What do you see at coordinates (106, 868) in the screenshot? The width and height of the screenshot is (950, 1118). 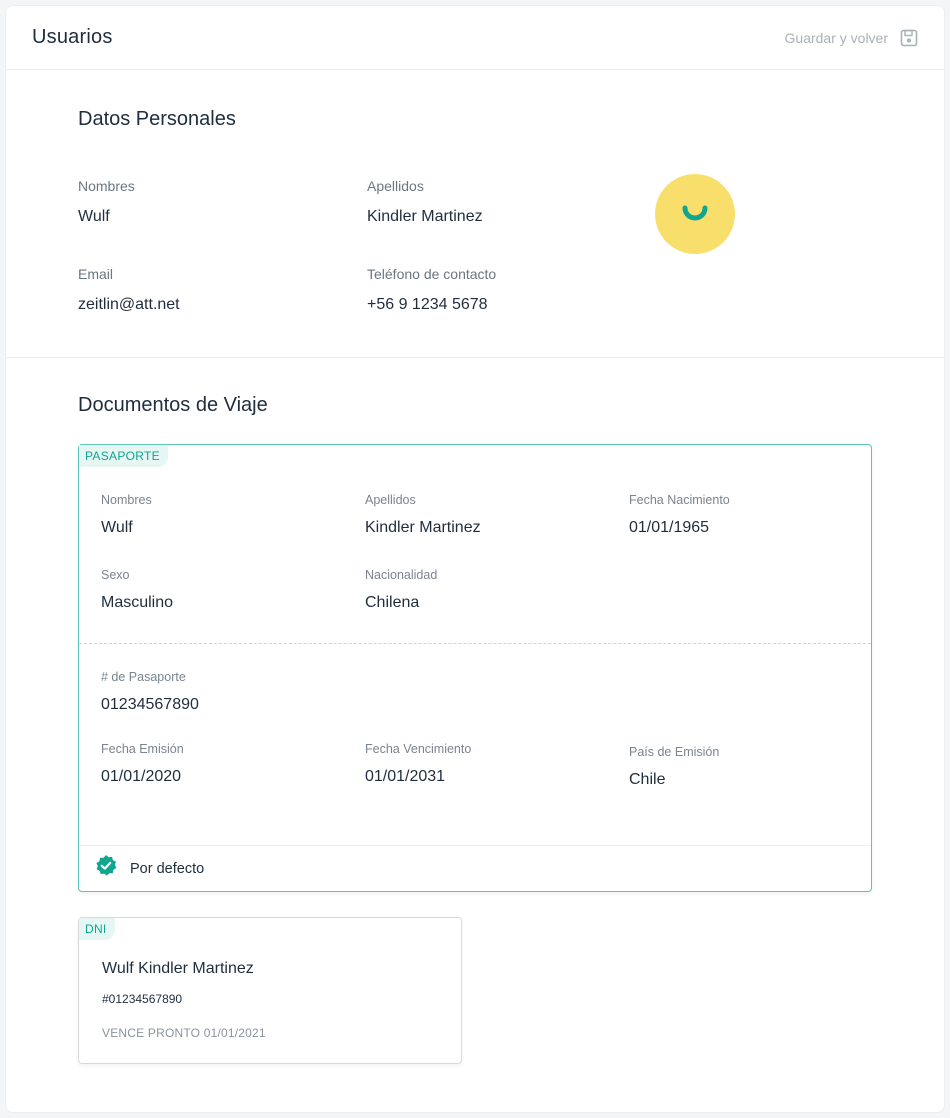 I see `verified-badge-icon` at bounding box center [106, 868].